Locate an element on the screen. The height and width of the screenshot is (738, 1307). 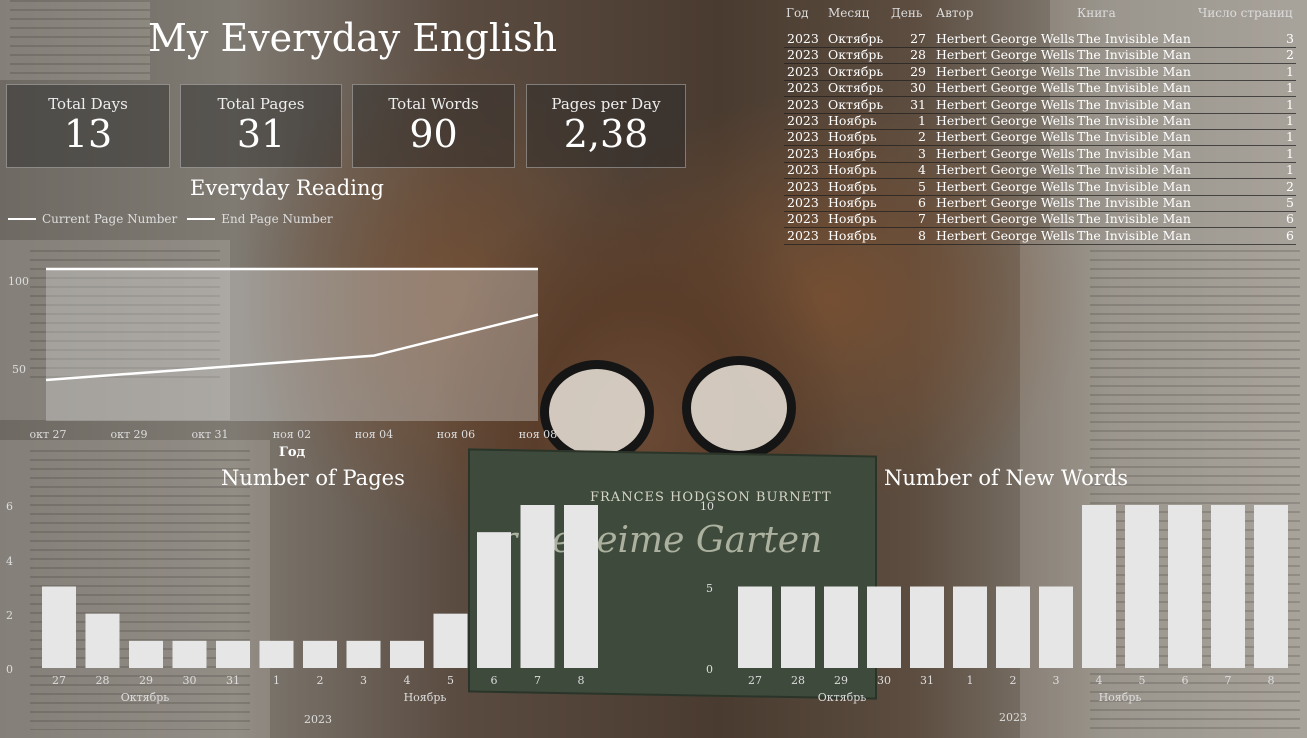
table-header-author: Автор is located at coordinates (954, 13).